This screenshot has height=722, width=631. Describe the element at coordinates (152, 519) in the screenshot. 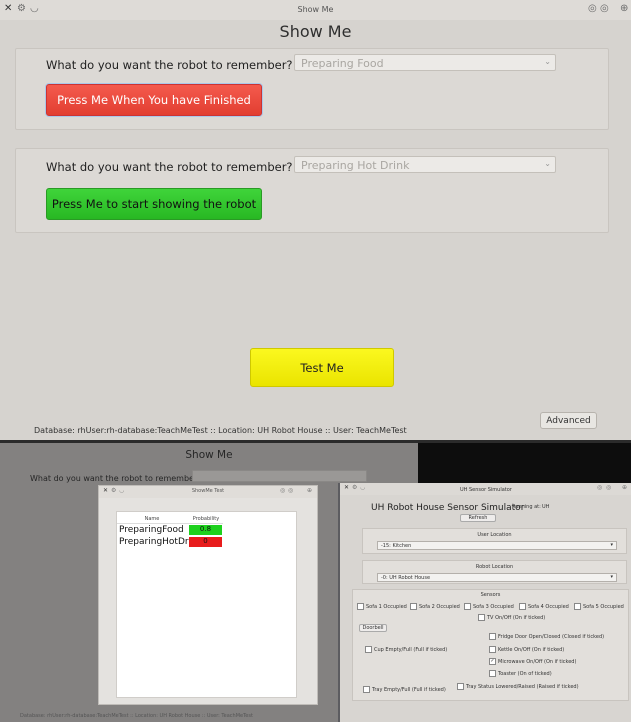

I see `column-header-name: Name` at that location.